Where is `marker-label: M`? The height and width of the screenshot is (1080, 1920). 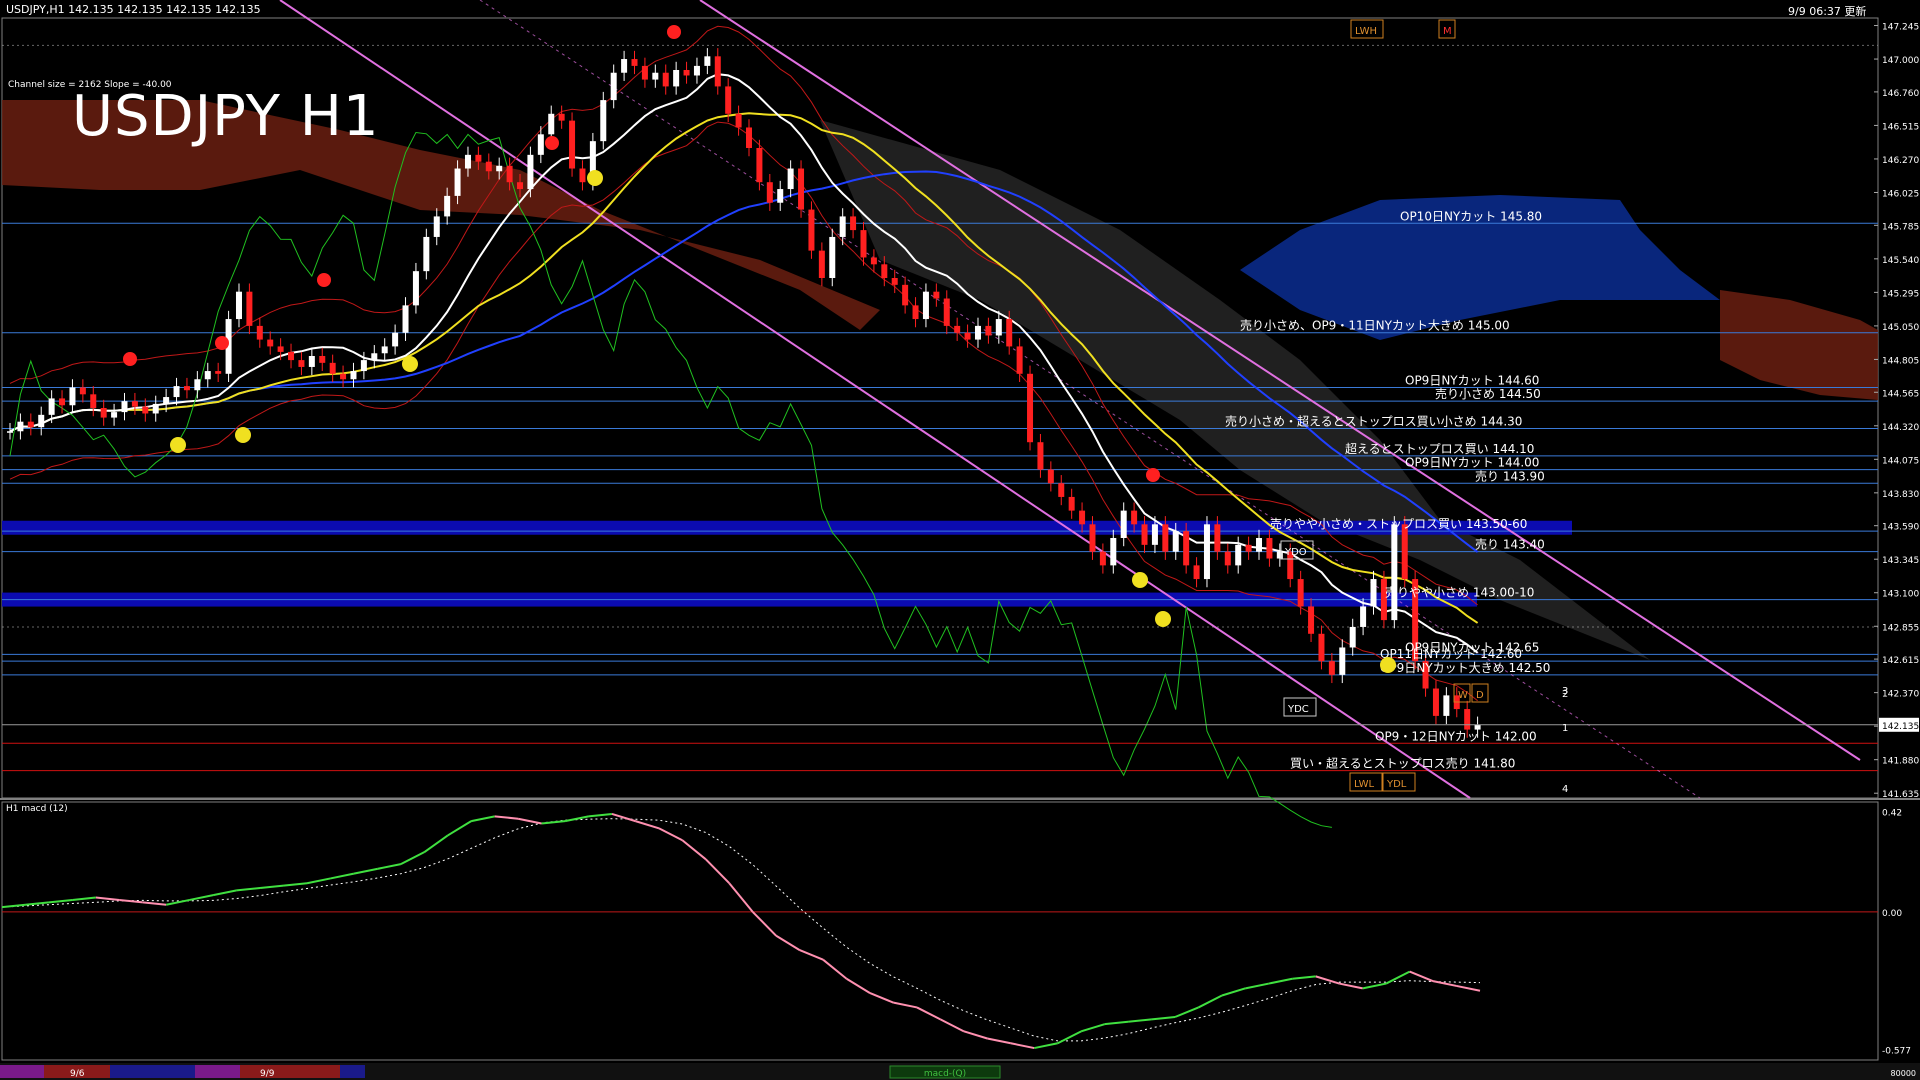
marker-label: M is located at coordinates (1447, 31).